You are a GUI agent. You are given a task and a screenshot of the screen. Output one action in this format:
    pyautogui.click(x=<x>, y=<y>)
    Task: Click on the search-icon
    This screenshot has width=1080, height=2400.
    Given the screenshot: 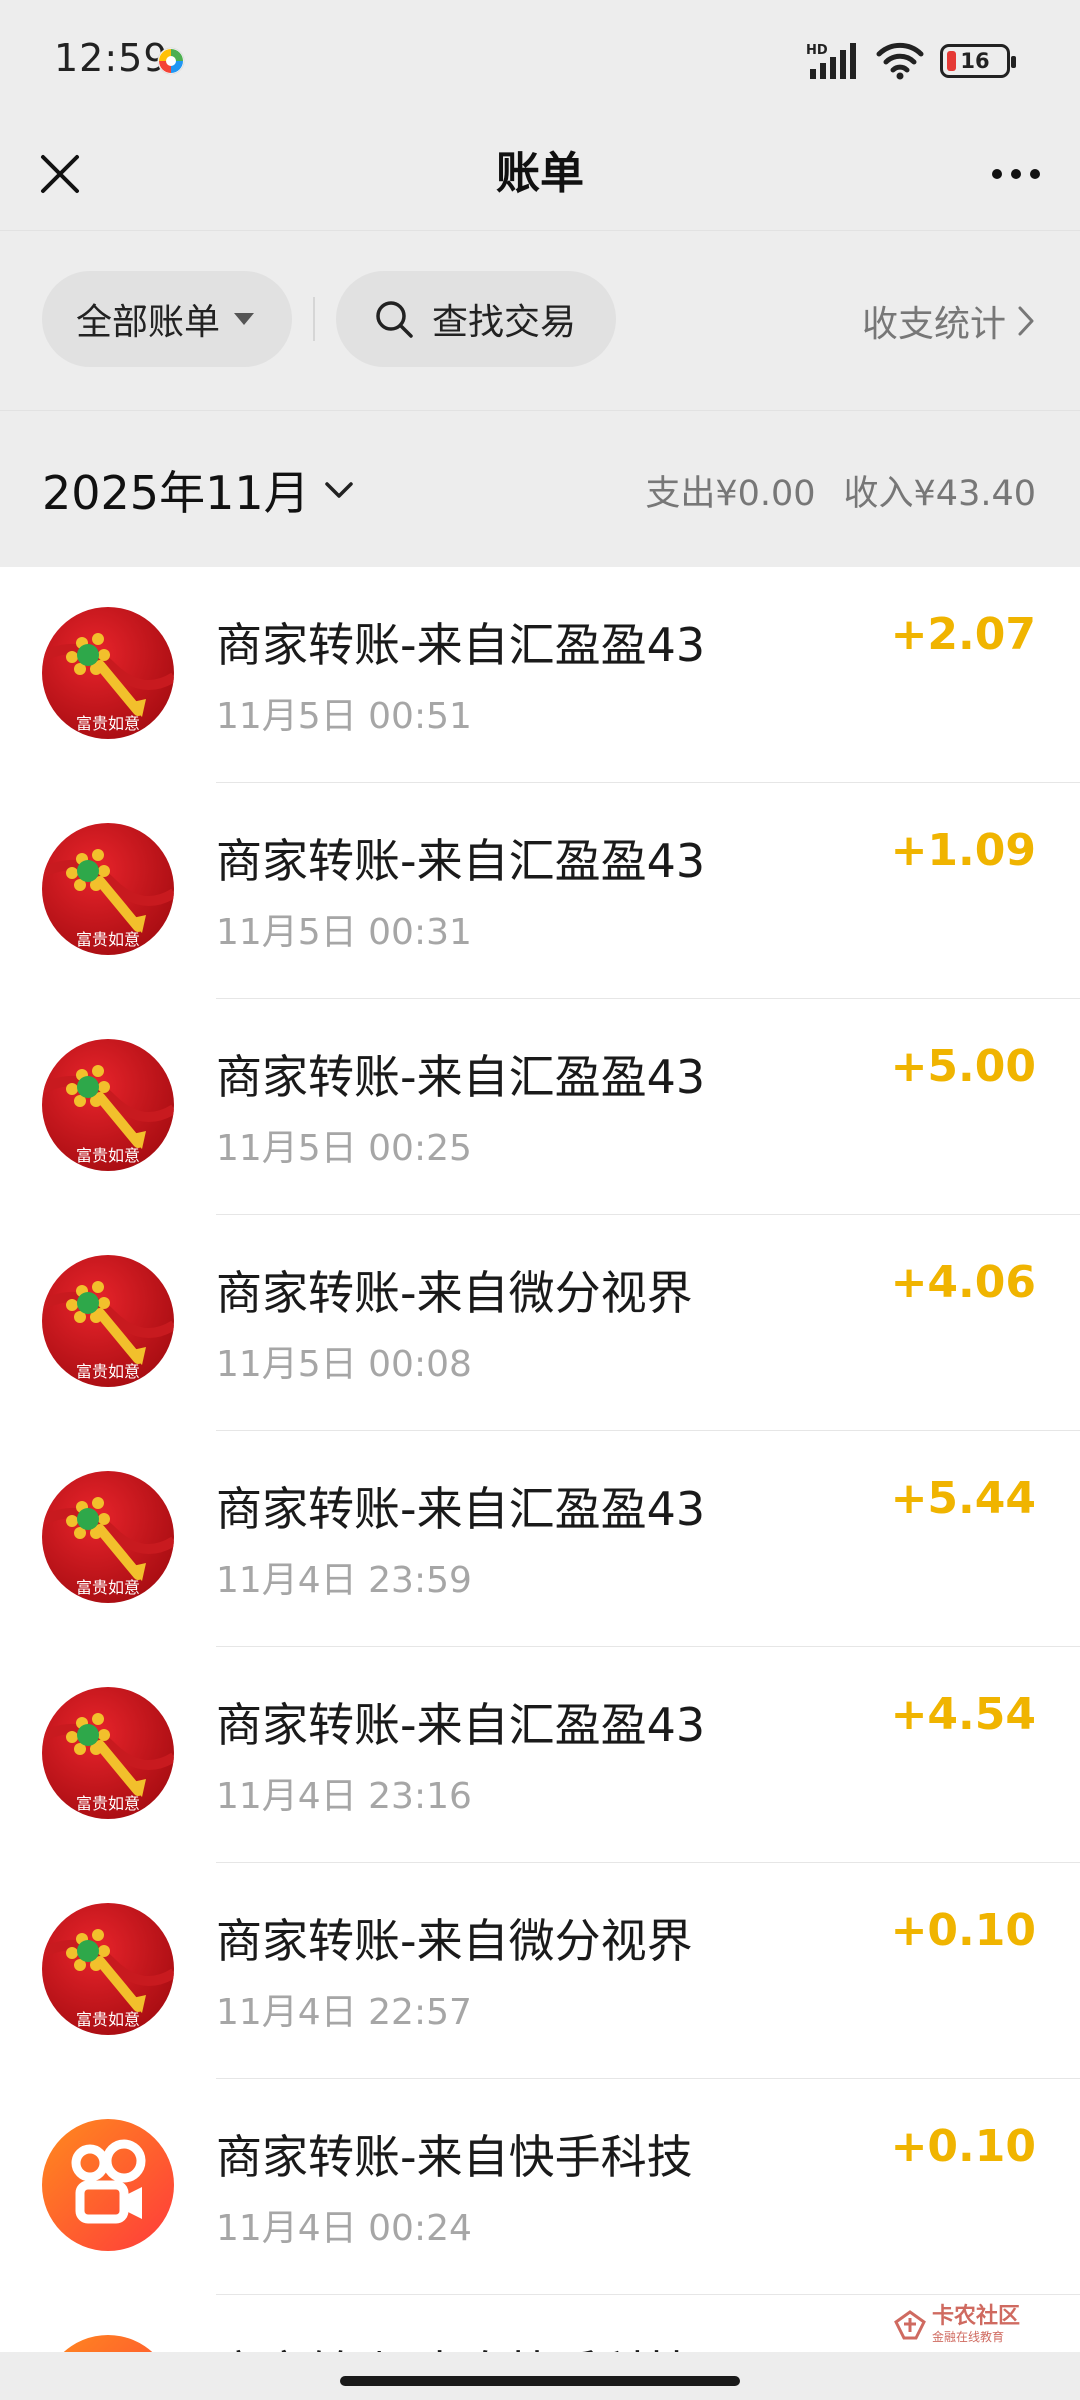 What is the action you would take?
    pyautogui.click(x=394, y=319)
    